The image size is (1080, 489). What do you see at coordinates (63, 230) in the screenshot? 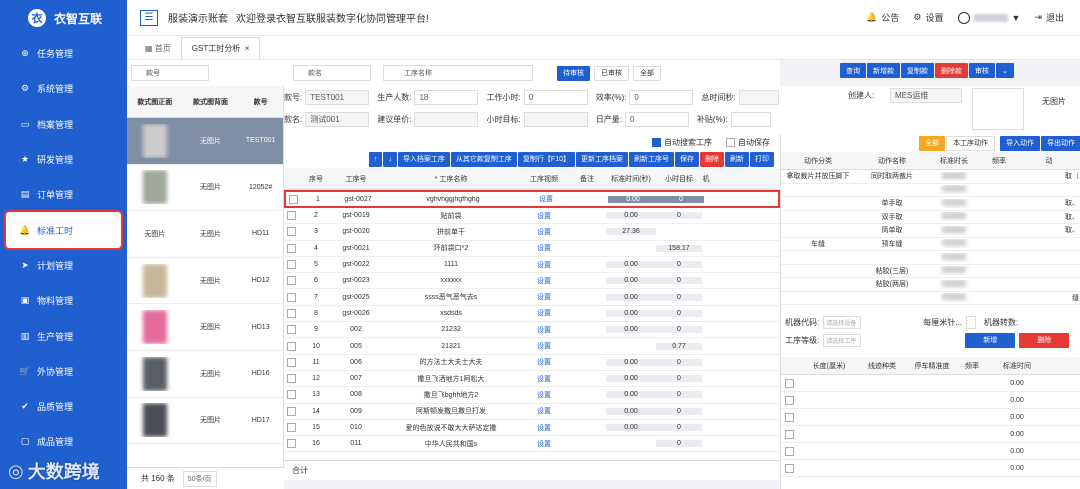
I see `sidebar-item-5: 🔔 标准工时` at bounding box center [63, 230].